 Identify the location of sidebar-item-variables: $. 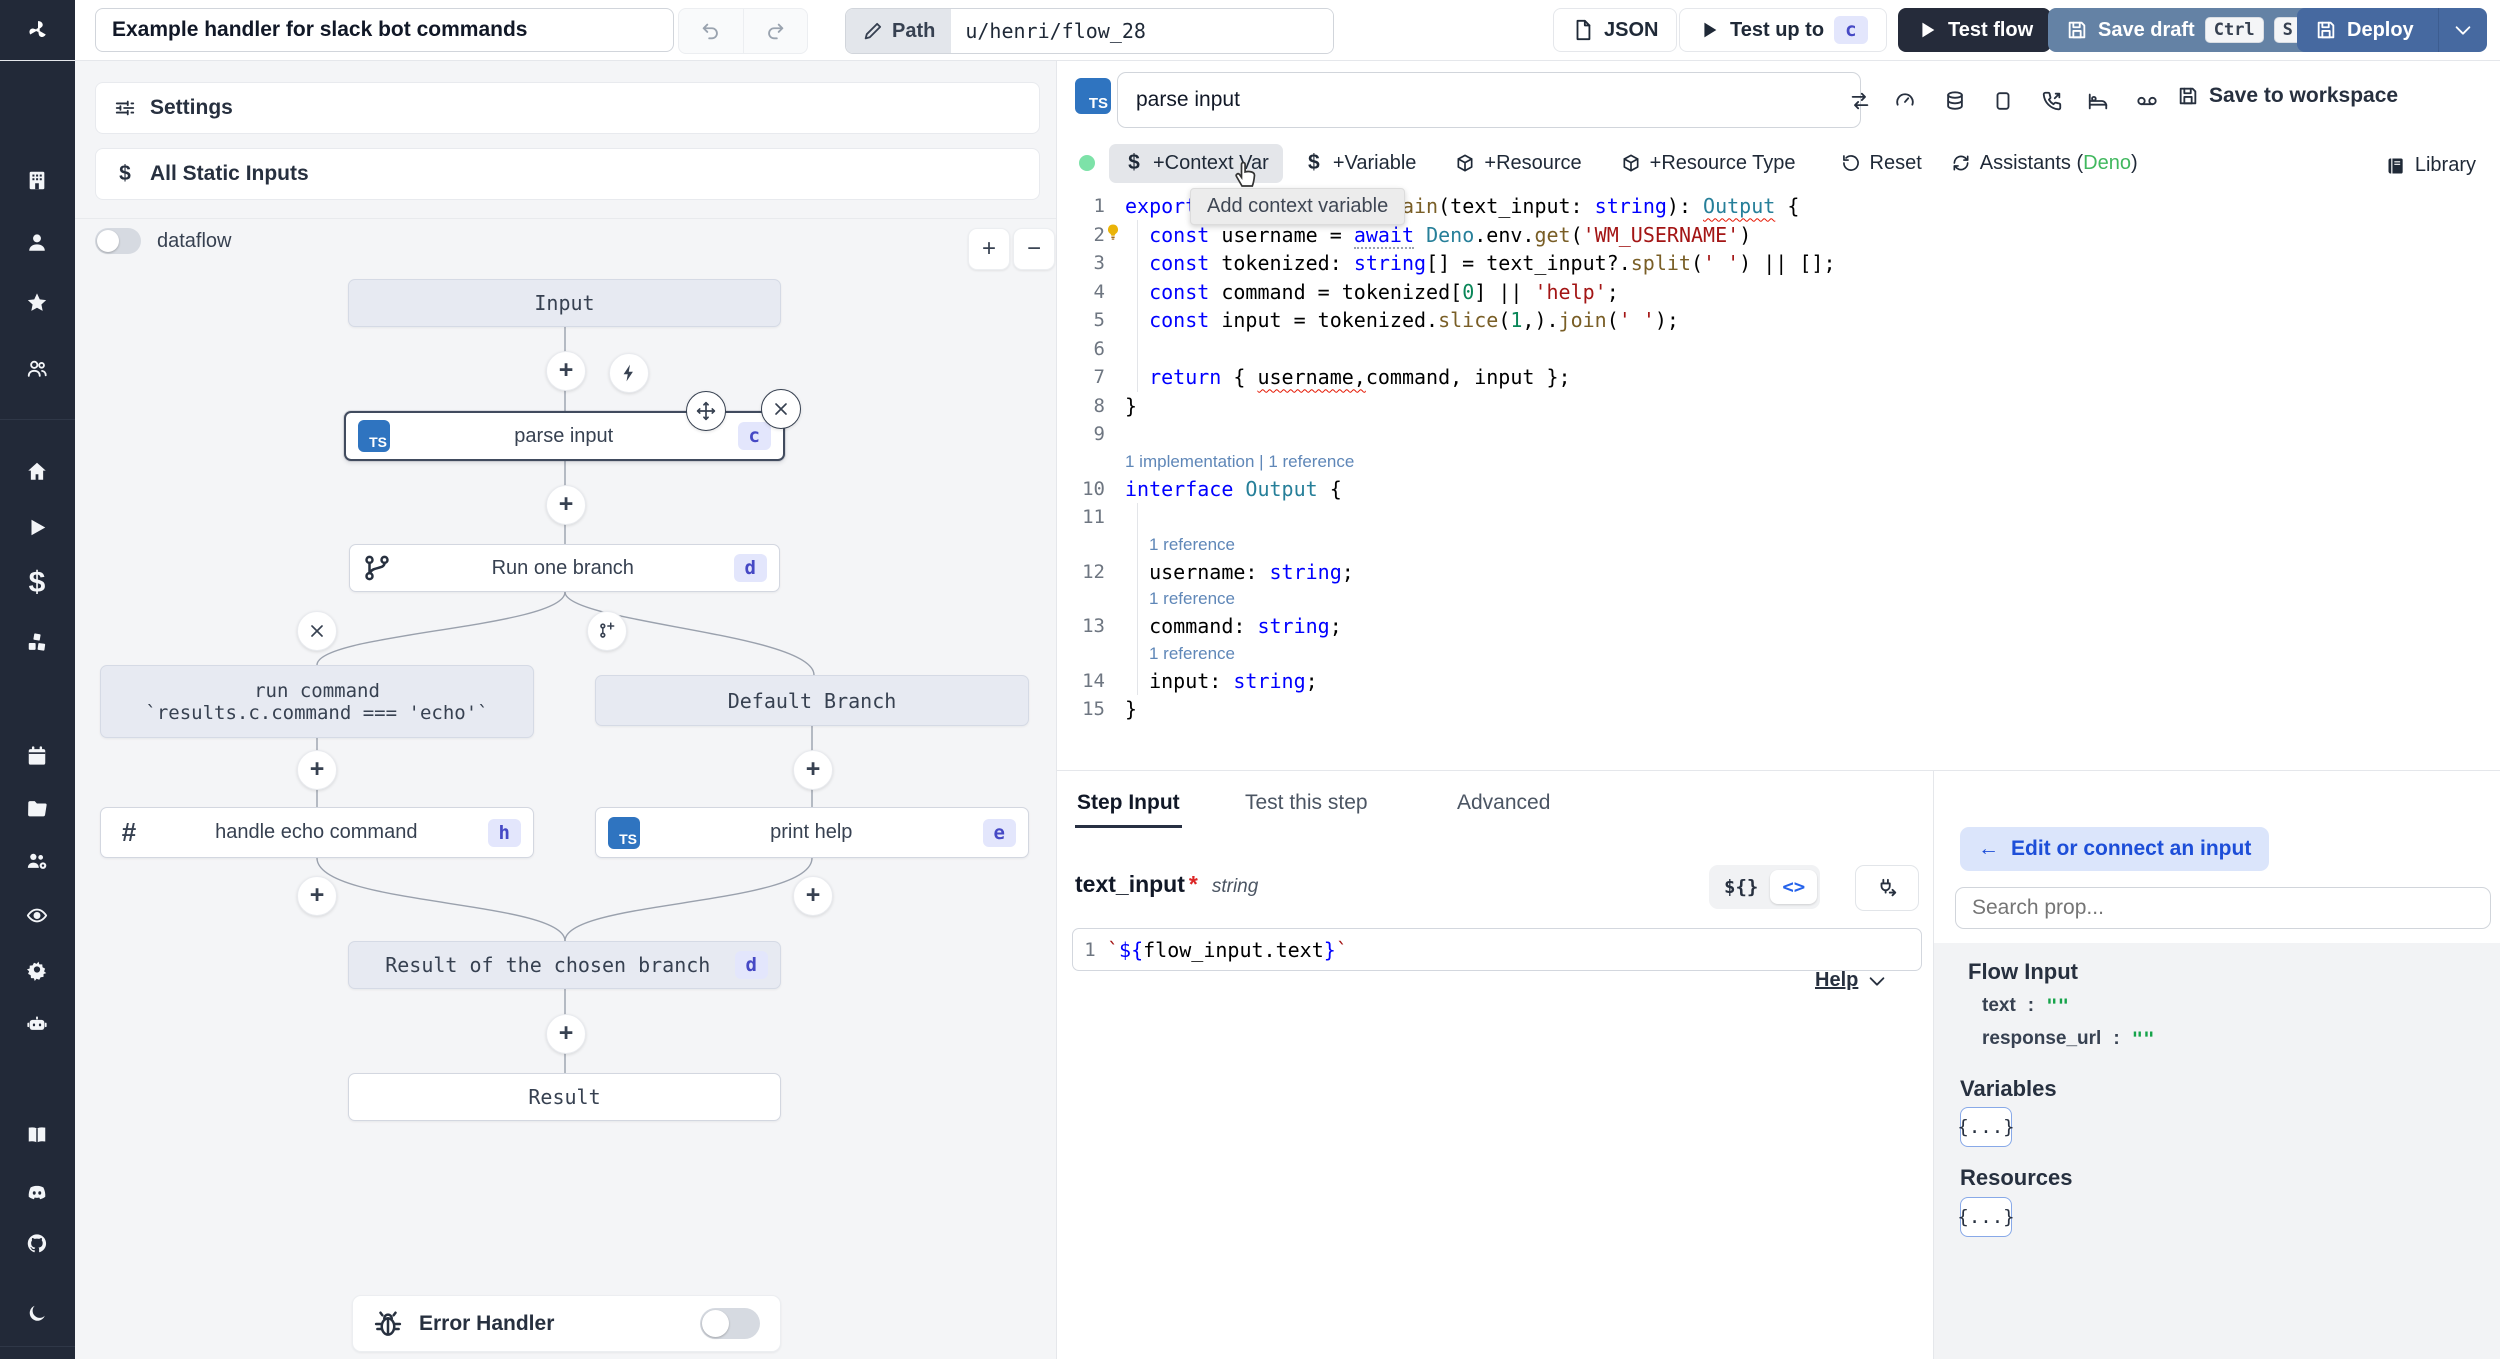
(37, 583).